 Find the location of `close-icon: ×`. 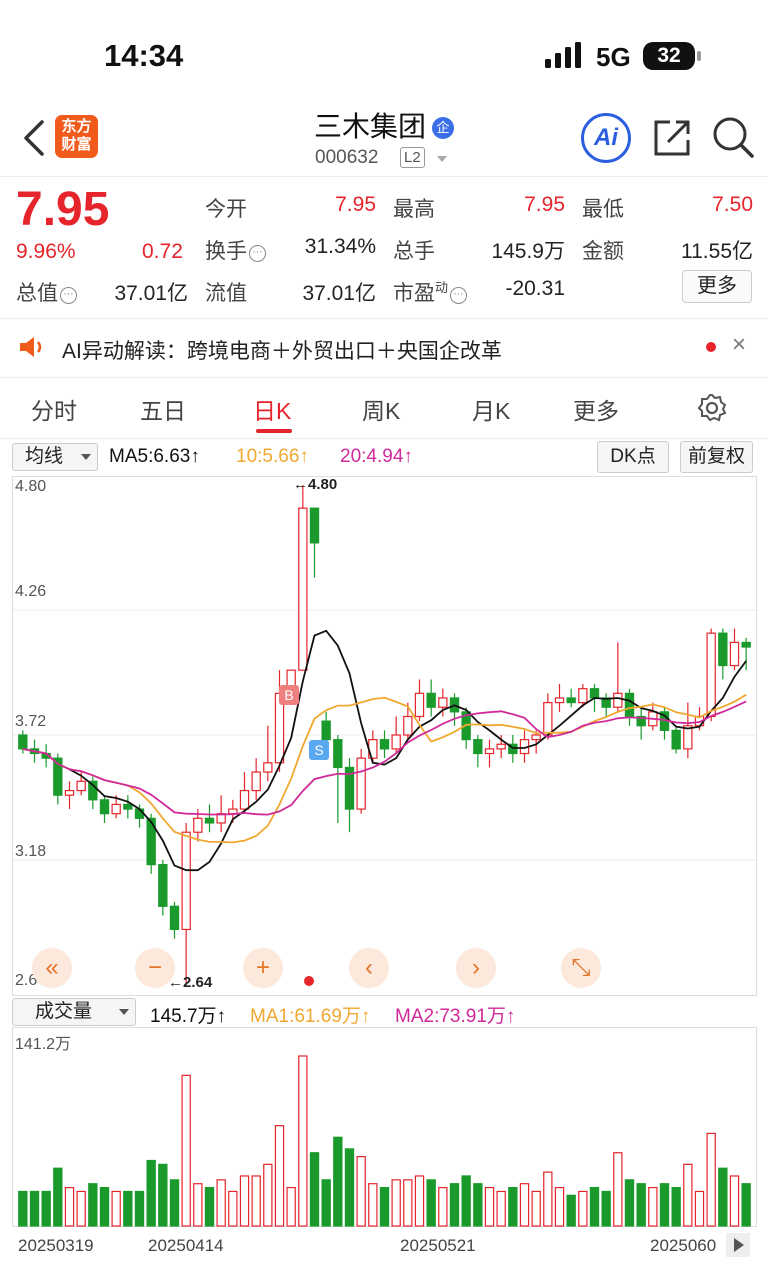

close-icon: × is located at coordinates (739, 345).